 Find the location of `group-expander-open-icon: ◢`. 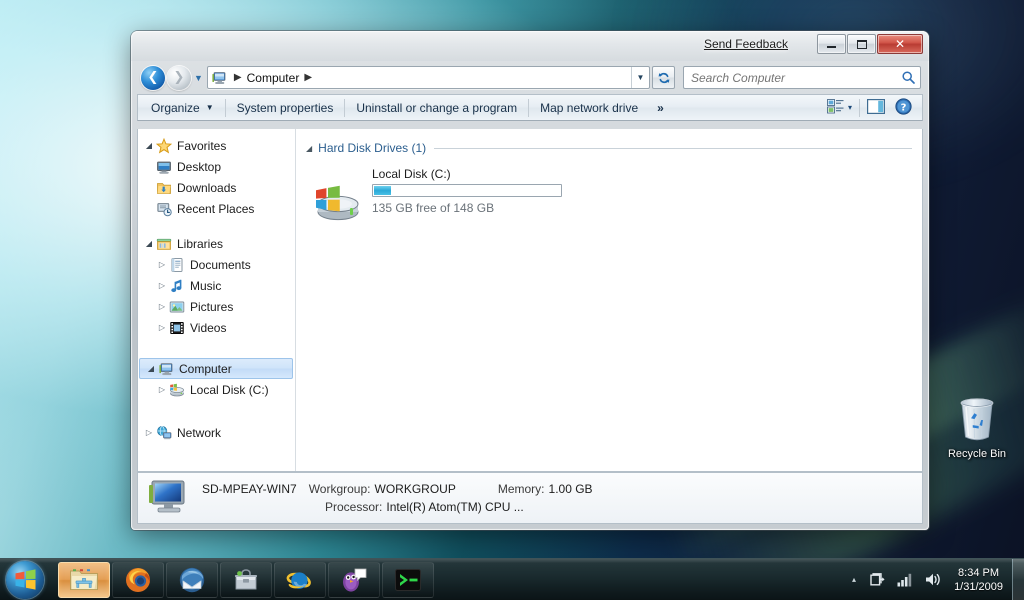

group-expander-open-icon: ◢ is located at coordinates (309, 148).